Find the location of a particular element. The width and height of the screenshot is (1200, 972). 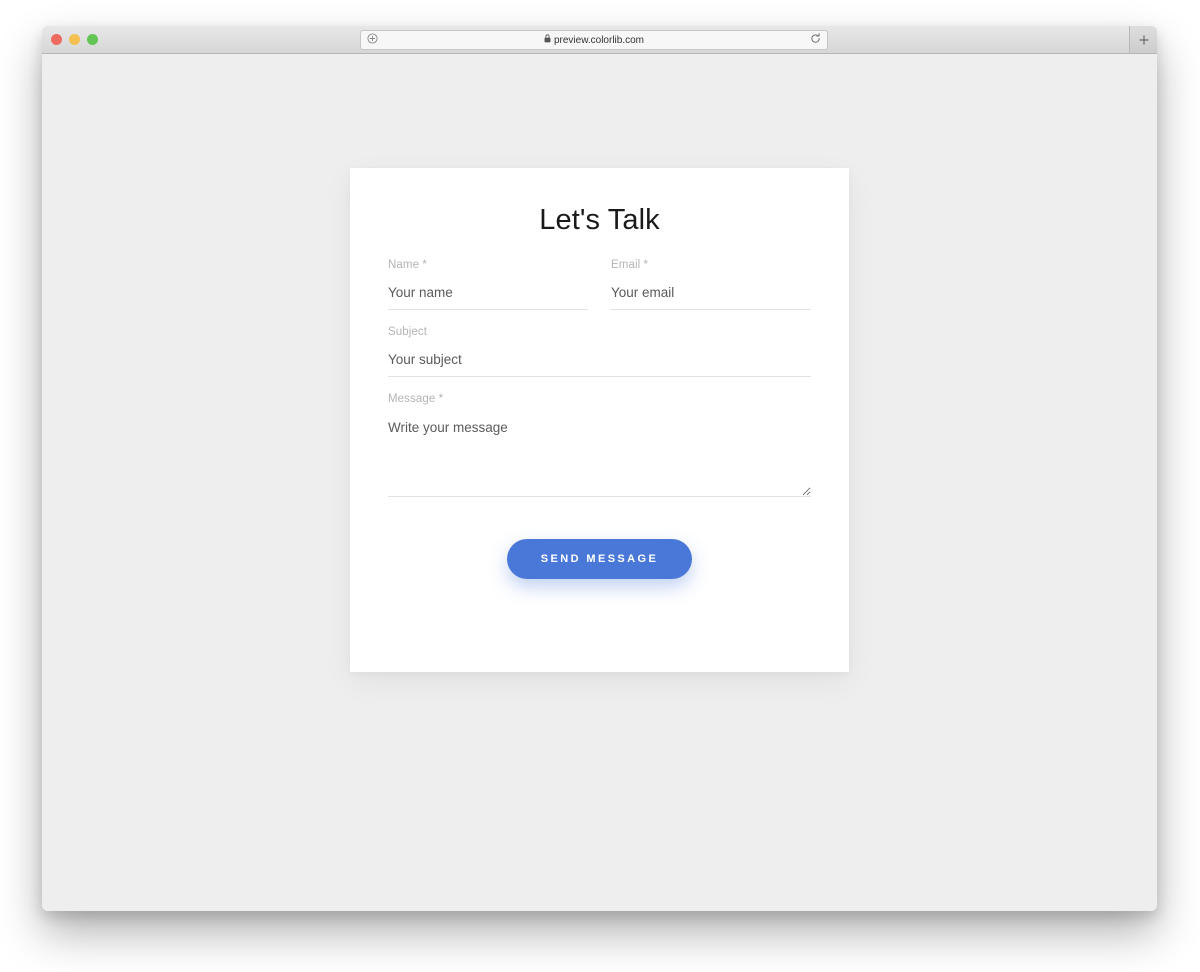

name-field: Name * is located at coordinates (488, 284).